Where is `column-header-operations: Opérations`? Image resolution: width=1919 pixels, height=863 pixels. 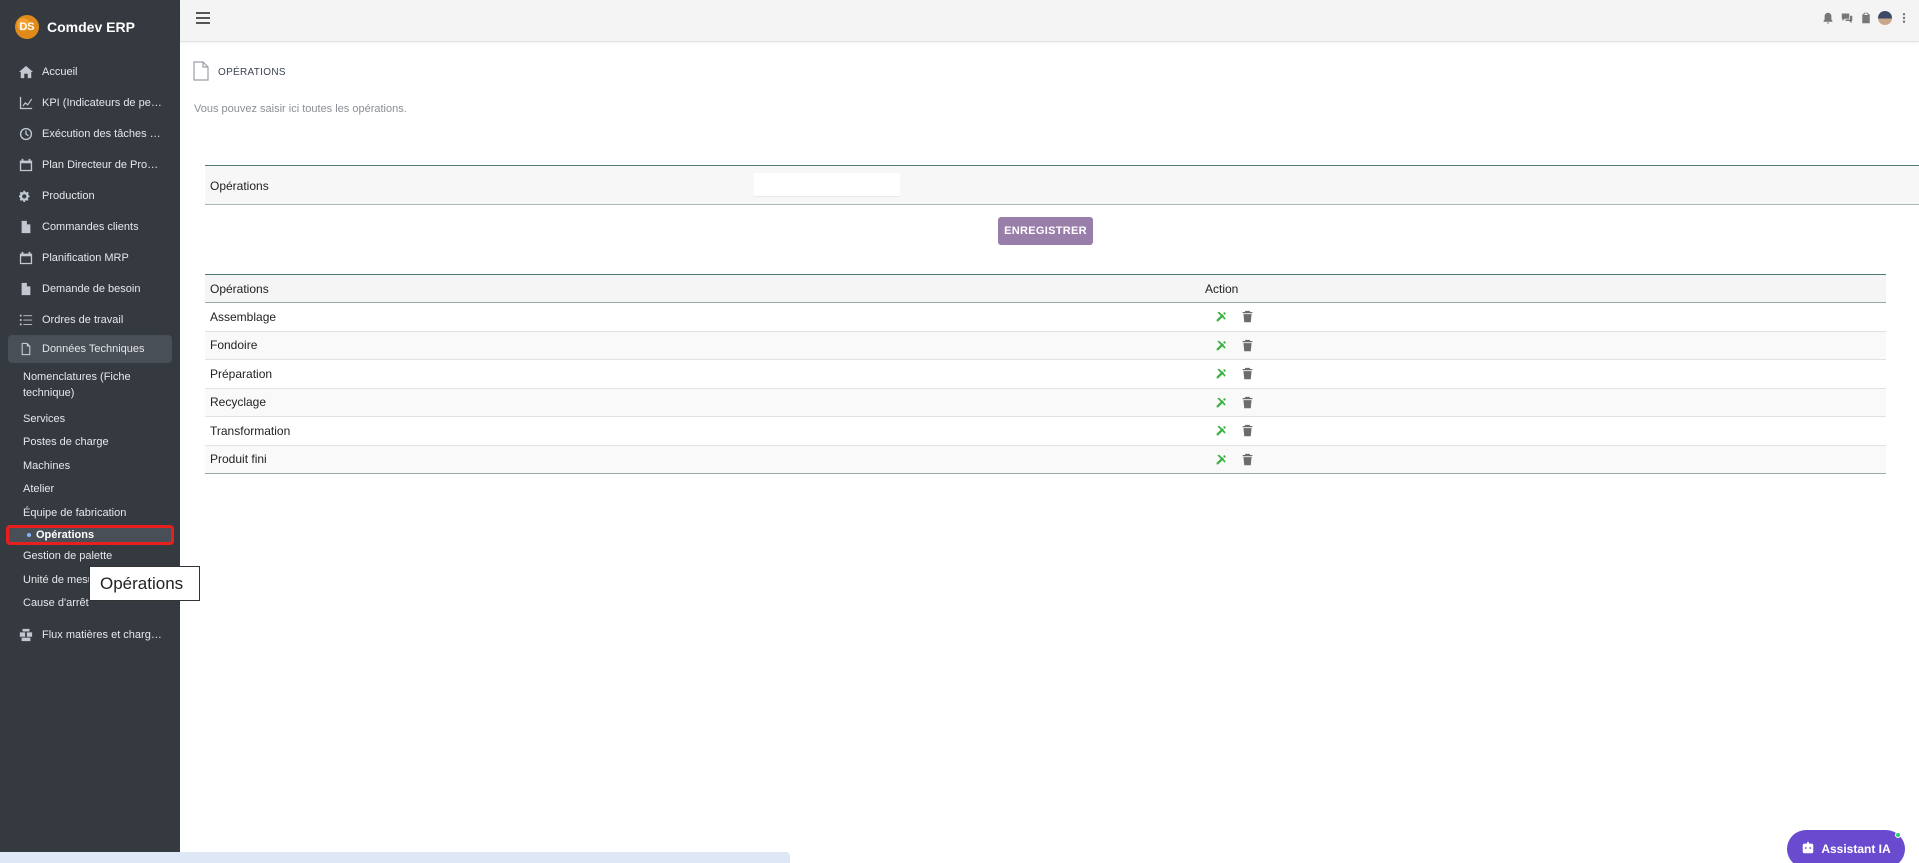 column-header-operations: Opérations is located at coordinates (702, 288).